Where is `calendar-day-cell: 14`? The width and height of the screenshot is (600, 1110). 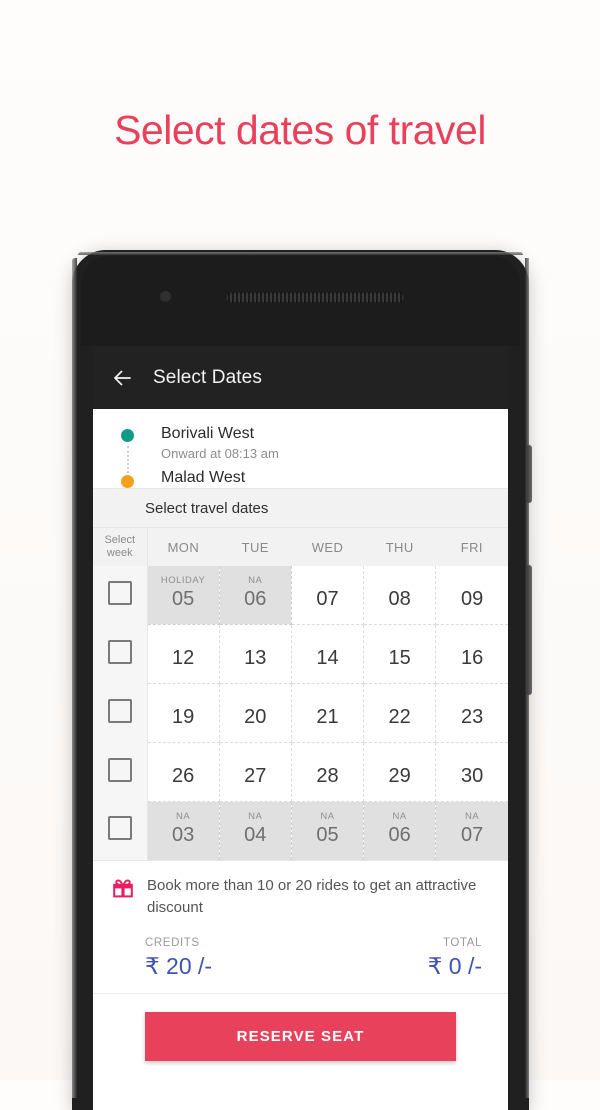
calendar-day-cell: 14 is located at coordinates (328, 654).